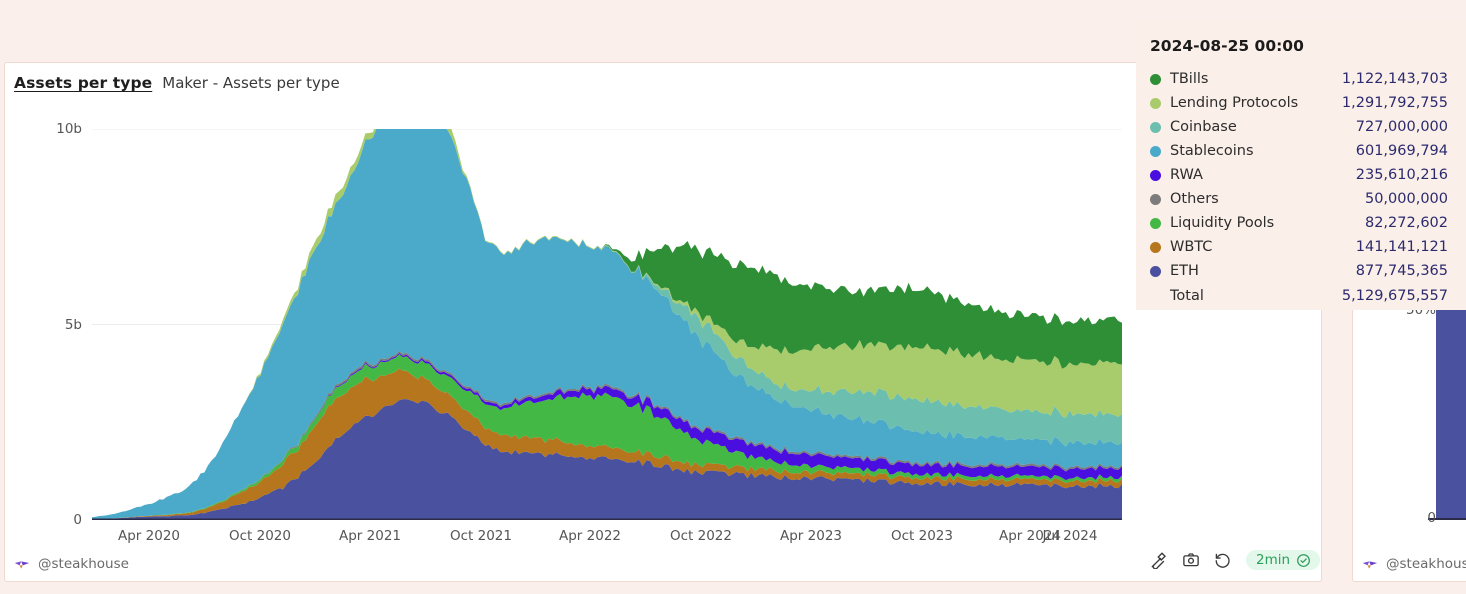 The image size is (1466, 594). I want to click on y-axis-tick: 0, so click(77, 520).